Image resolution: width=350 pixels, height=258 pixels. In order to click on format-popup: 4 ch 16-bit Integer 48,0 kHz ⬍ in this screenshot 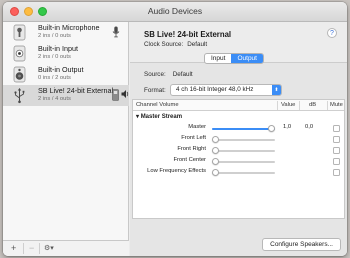, I will do `click(226, 90)`.